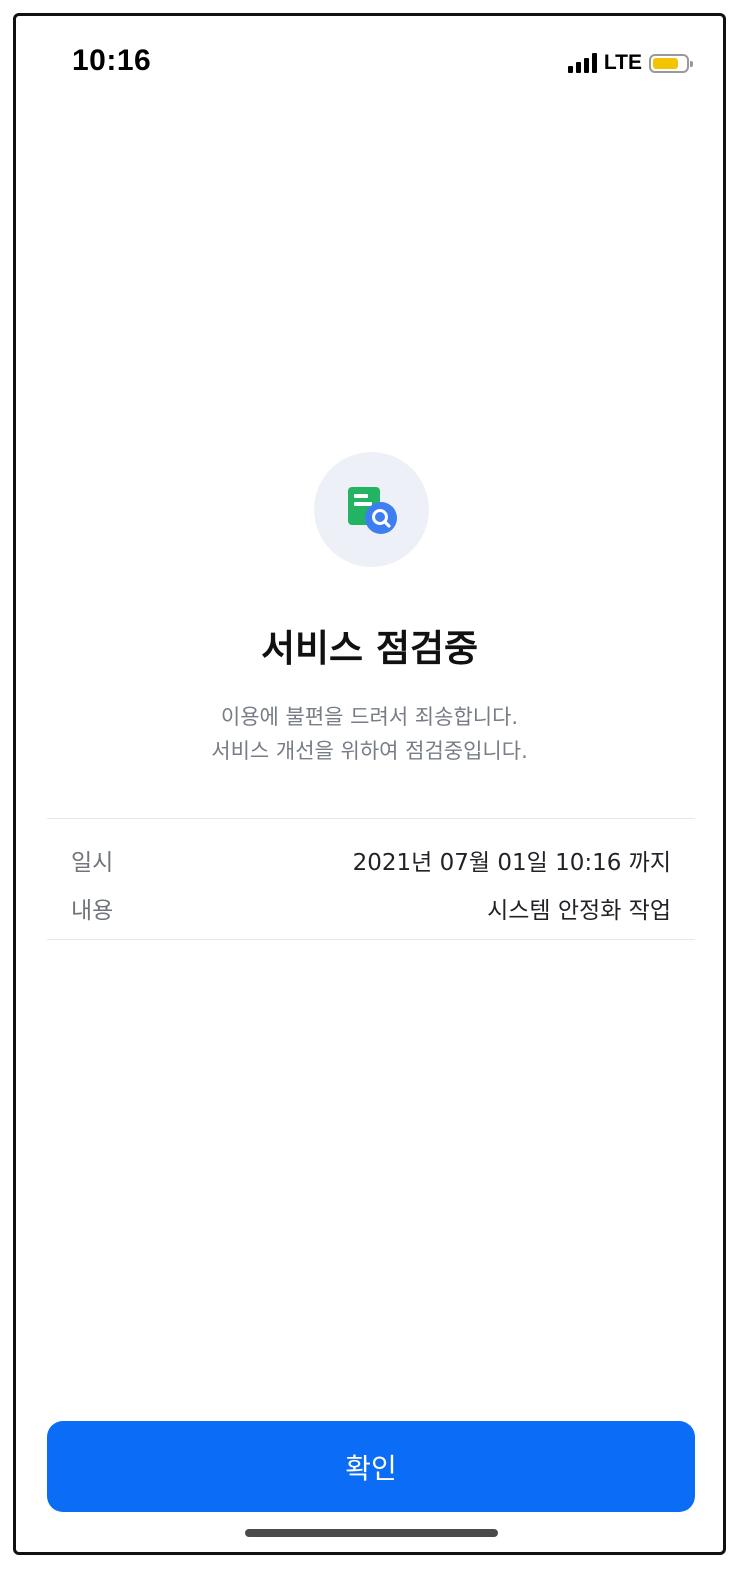 This screenshot has height=1571, width=743. I want to click on info-value: 2021년 07월 01일 10:16 까지, so click(511, 863).